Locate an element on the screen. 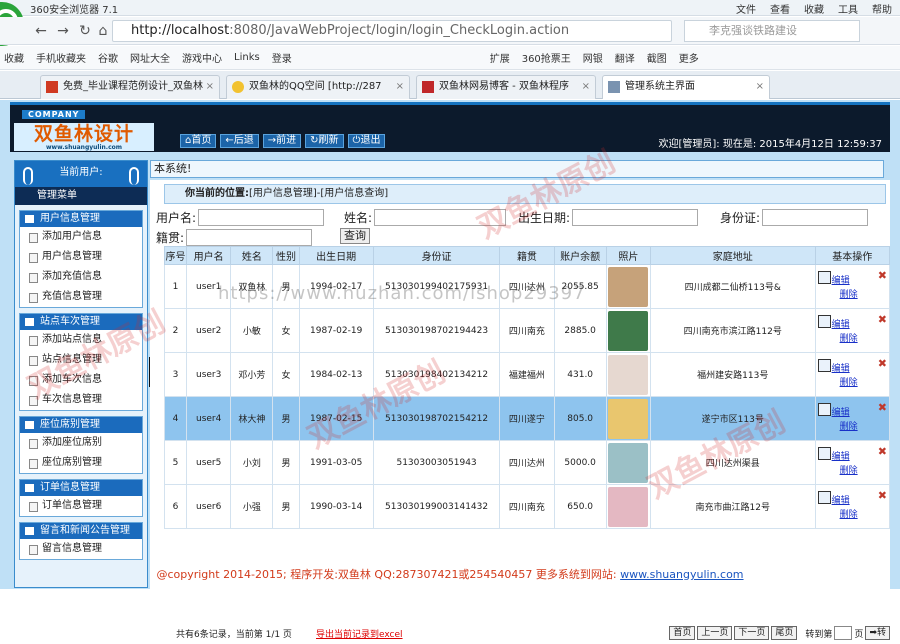 This screenshot has width=900, height=644. refresh-icon: ↻ is located at coordinates (85, 31).